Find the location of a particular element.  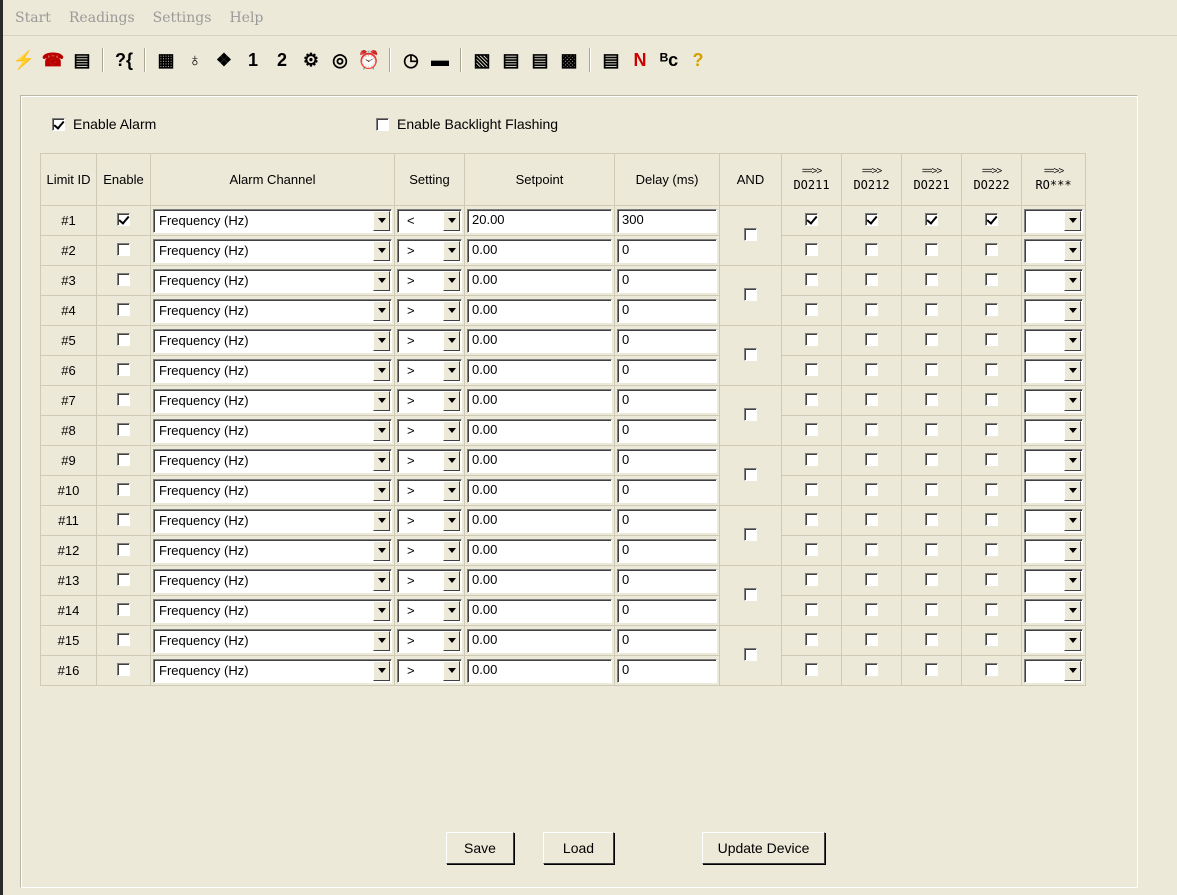

menu-help: Help is located at coordinates (246, 18).